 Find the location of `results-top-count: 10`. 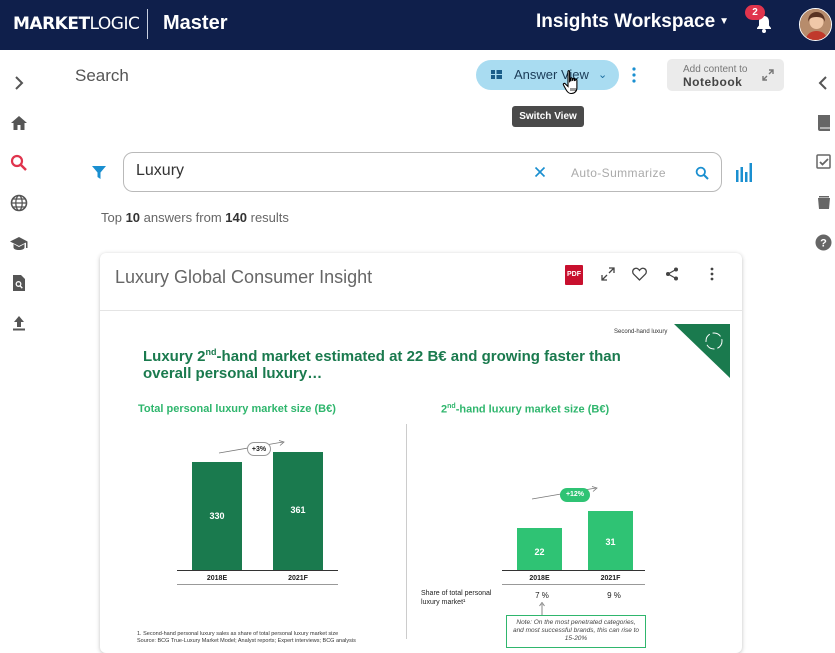

results-top-count: 10 is located at coordinates (133, 217).